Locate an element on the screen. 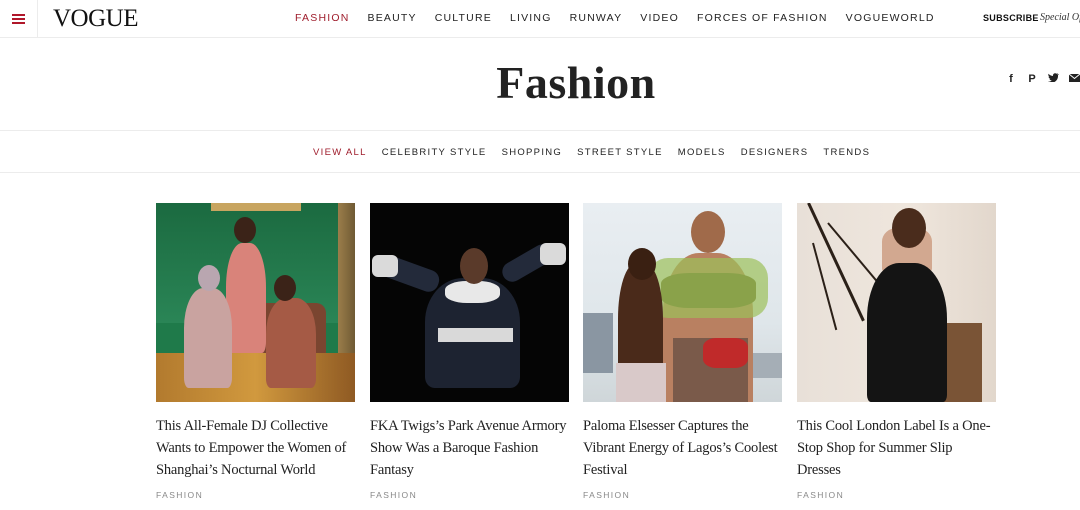  subnav-trends: TRENDS is located at coordinates (846, 152).